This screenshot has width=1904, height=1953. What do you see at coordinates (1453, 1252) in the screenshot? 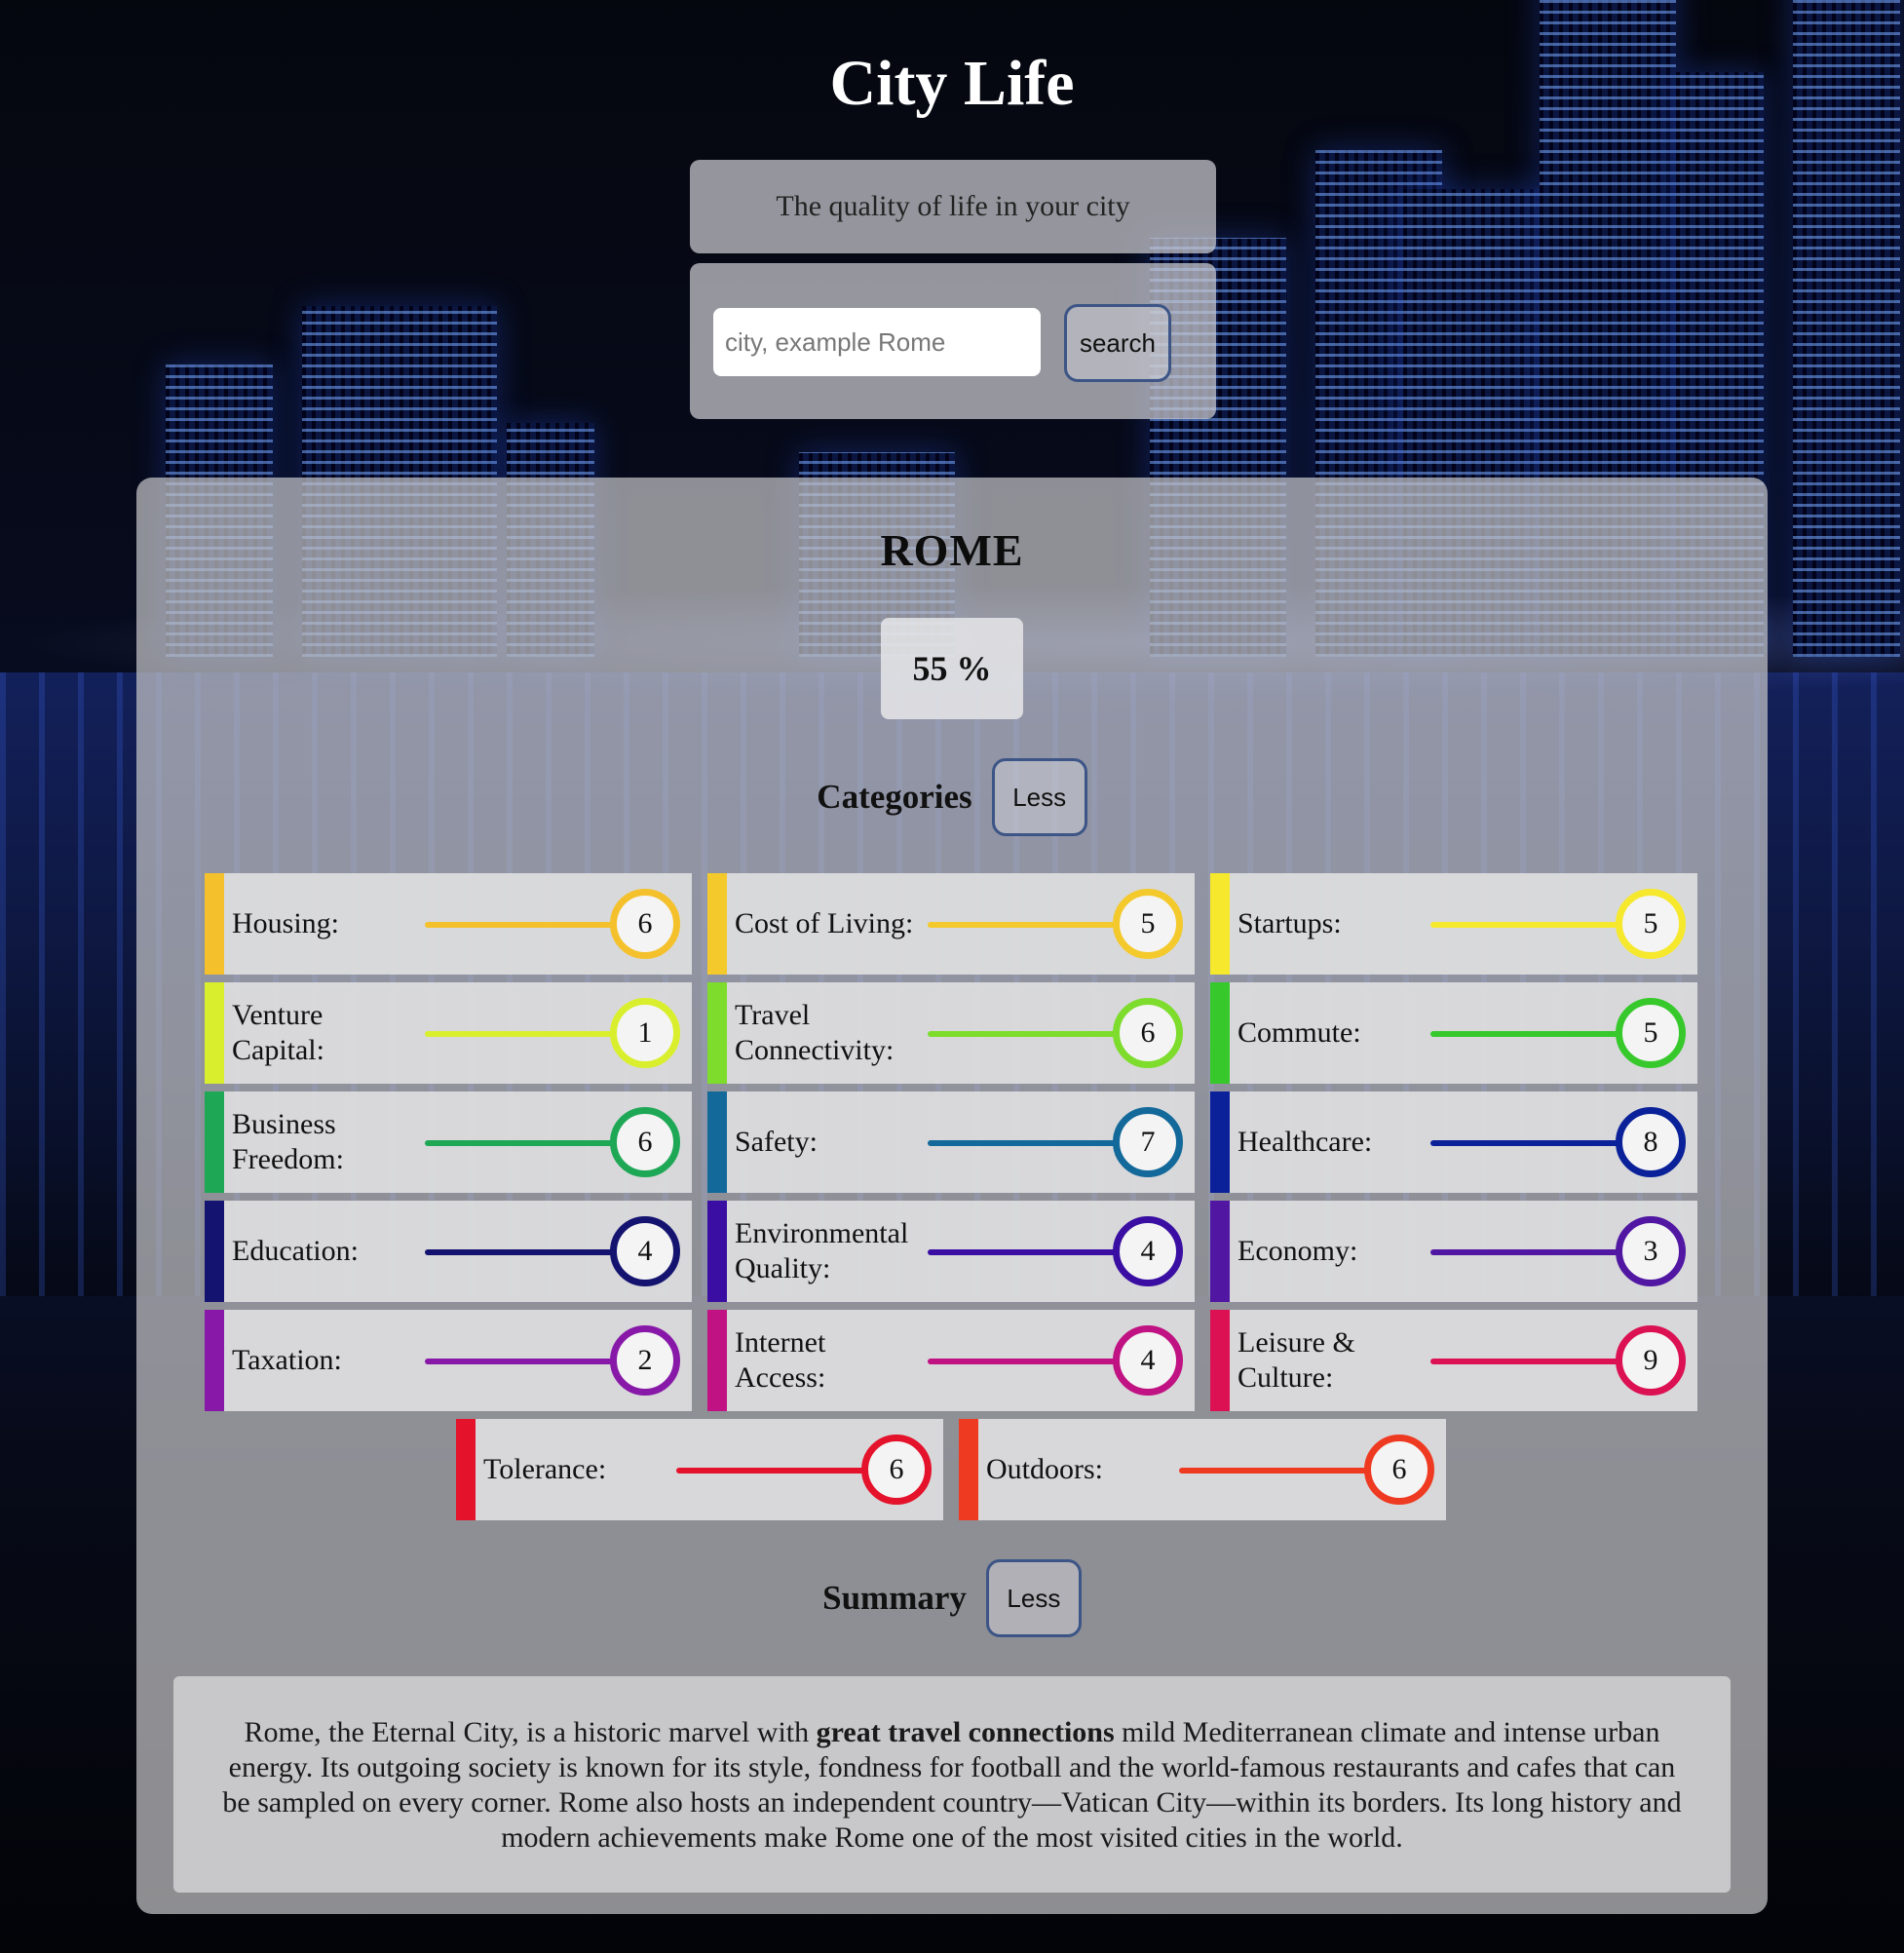
I see `category-card: Economy: 3` at bounding box center [1453, 1252].